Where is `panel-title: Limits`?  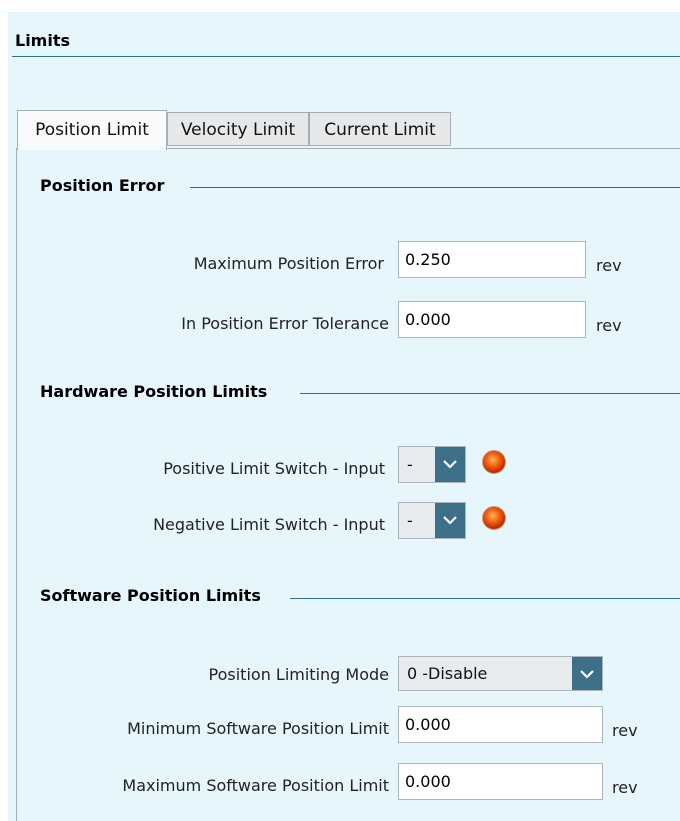
panel-title: Limits is located at coordinates (43, 40).